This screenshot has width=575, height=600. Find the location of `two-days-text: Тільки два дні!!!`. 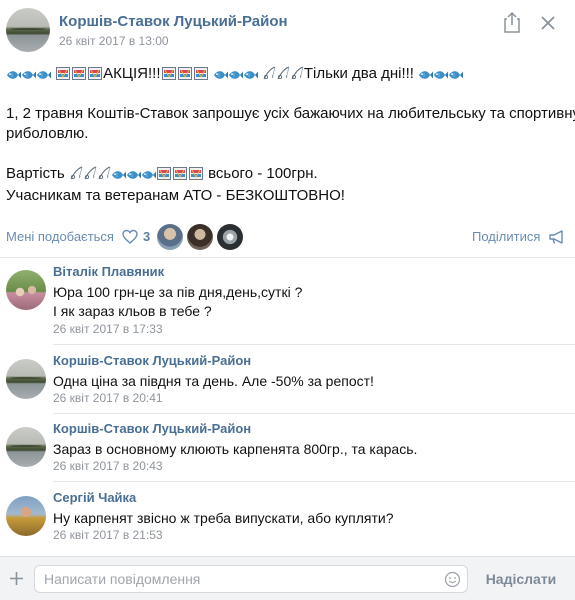

two-days-text: Тільки два дні!!! is located at coordinates (358, 73).